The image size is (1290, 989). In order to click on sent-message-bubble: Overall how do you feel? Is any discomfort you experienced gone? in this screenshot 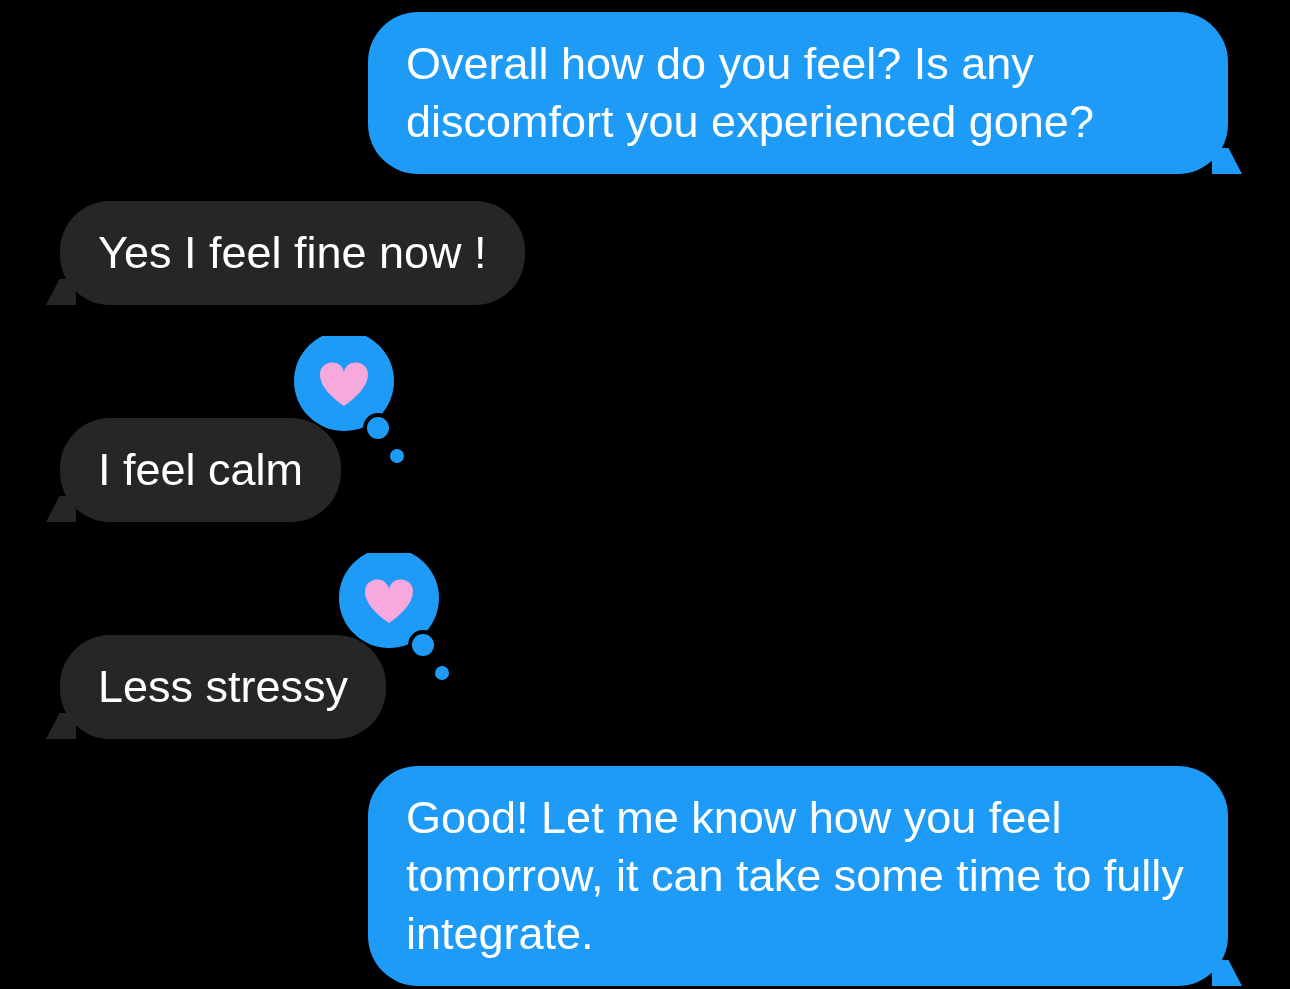, I will do `click(798, 93)`.